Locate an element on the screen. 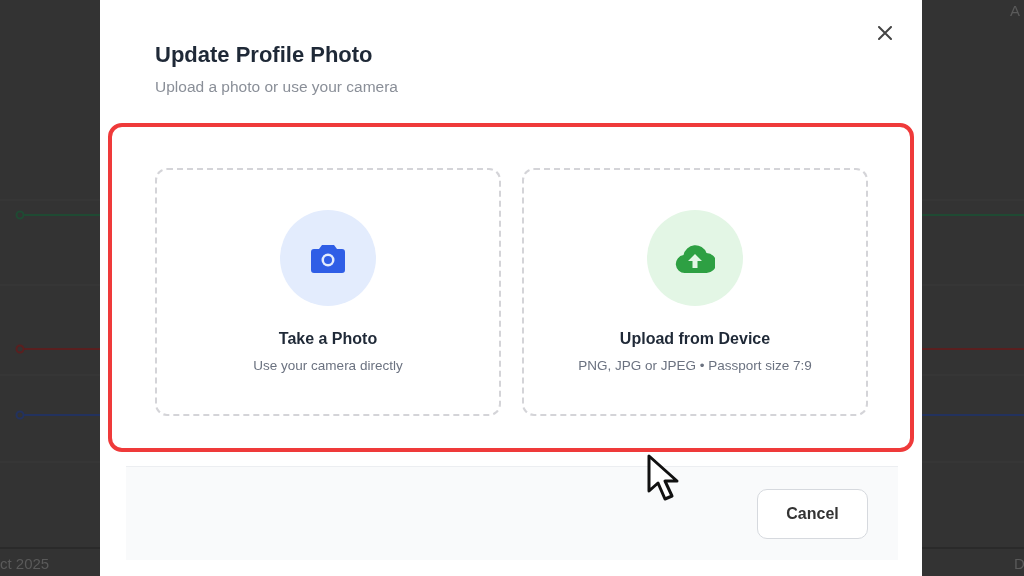  option-card: Upload from Device PNG, JPG or JPEG • Passport size 7:9 is located at coordinates (695, 292).